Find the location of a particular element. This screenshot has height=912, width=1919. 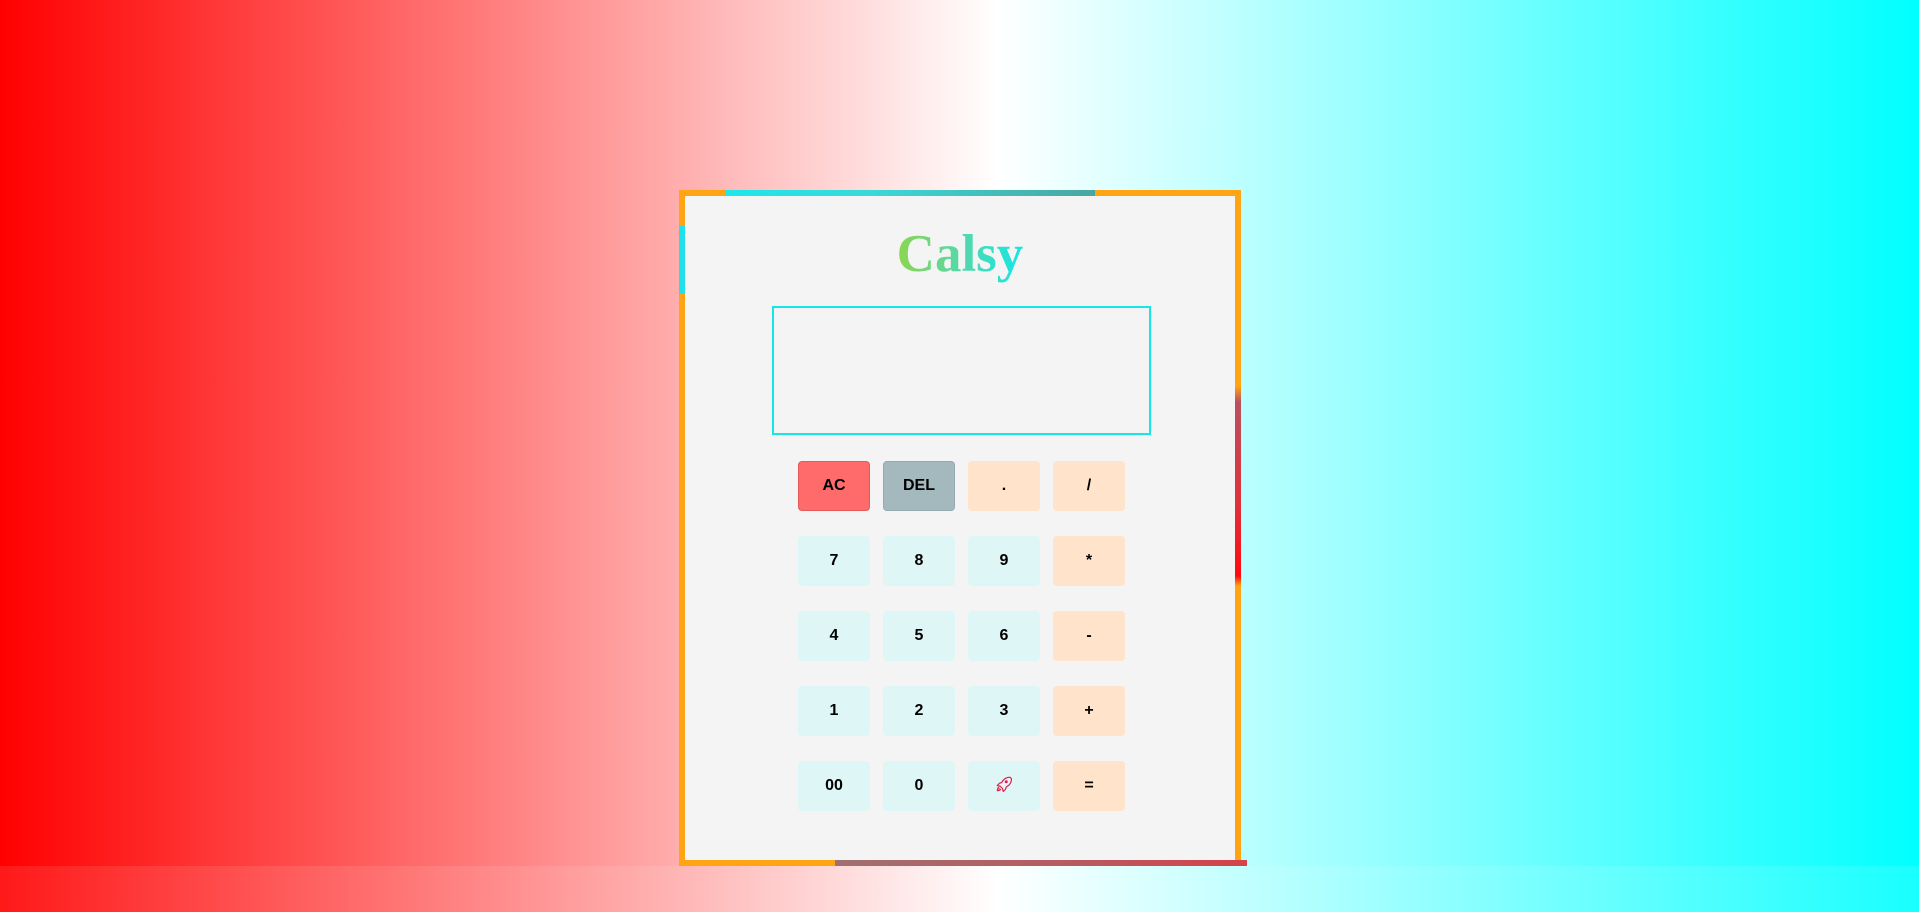

digit-7-button: 7 is located at coordinates (834, 561).